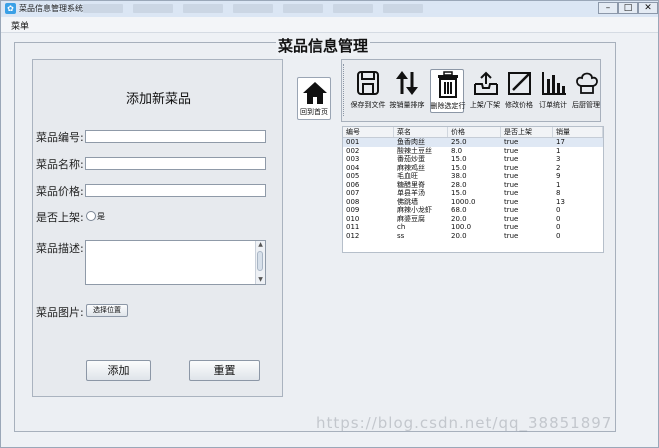 Image resolution: width=659 pixels, height=448 pixels. Describe the element at coordinates (118, 370) in the screenshot. I see `add-button: 添加` at that location.